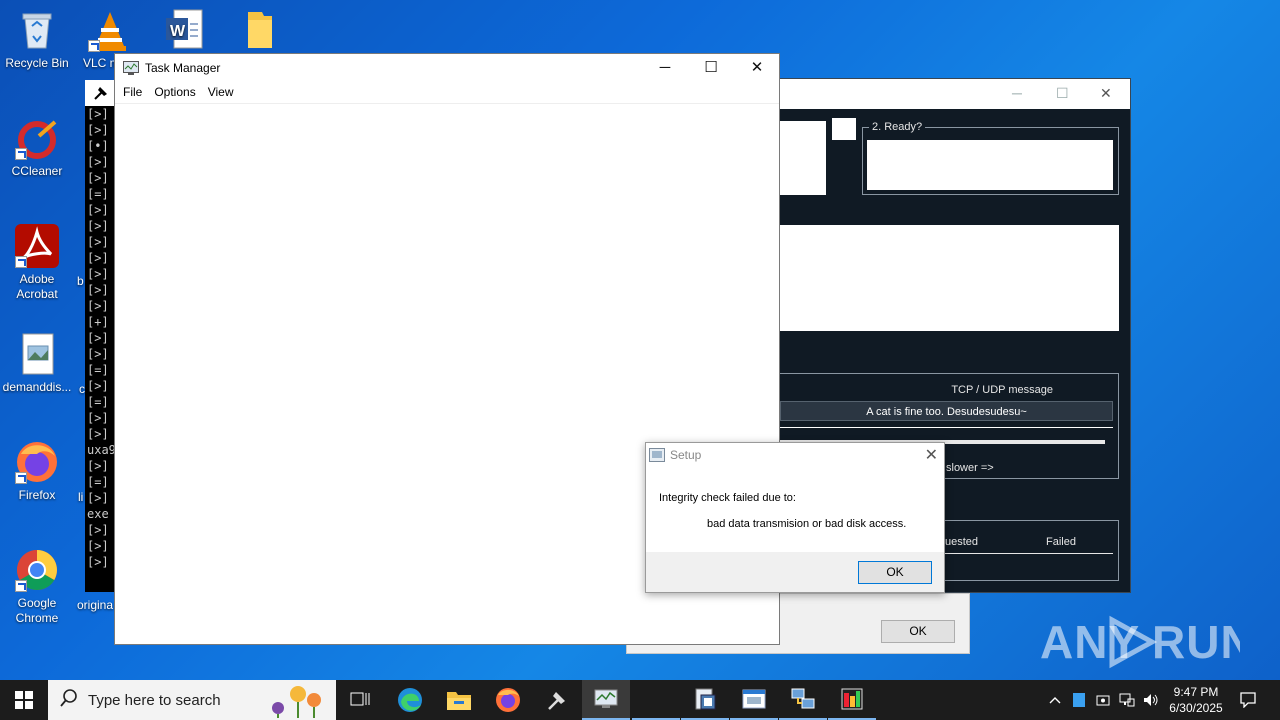 This screenshot has height=720, width=1280. Describe the element at coordinates (132, 92) in the screenshot. I see `menu-file: File` at that location.